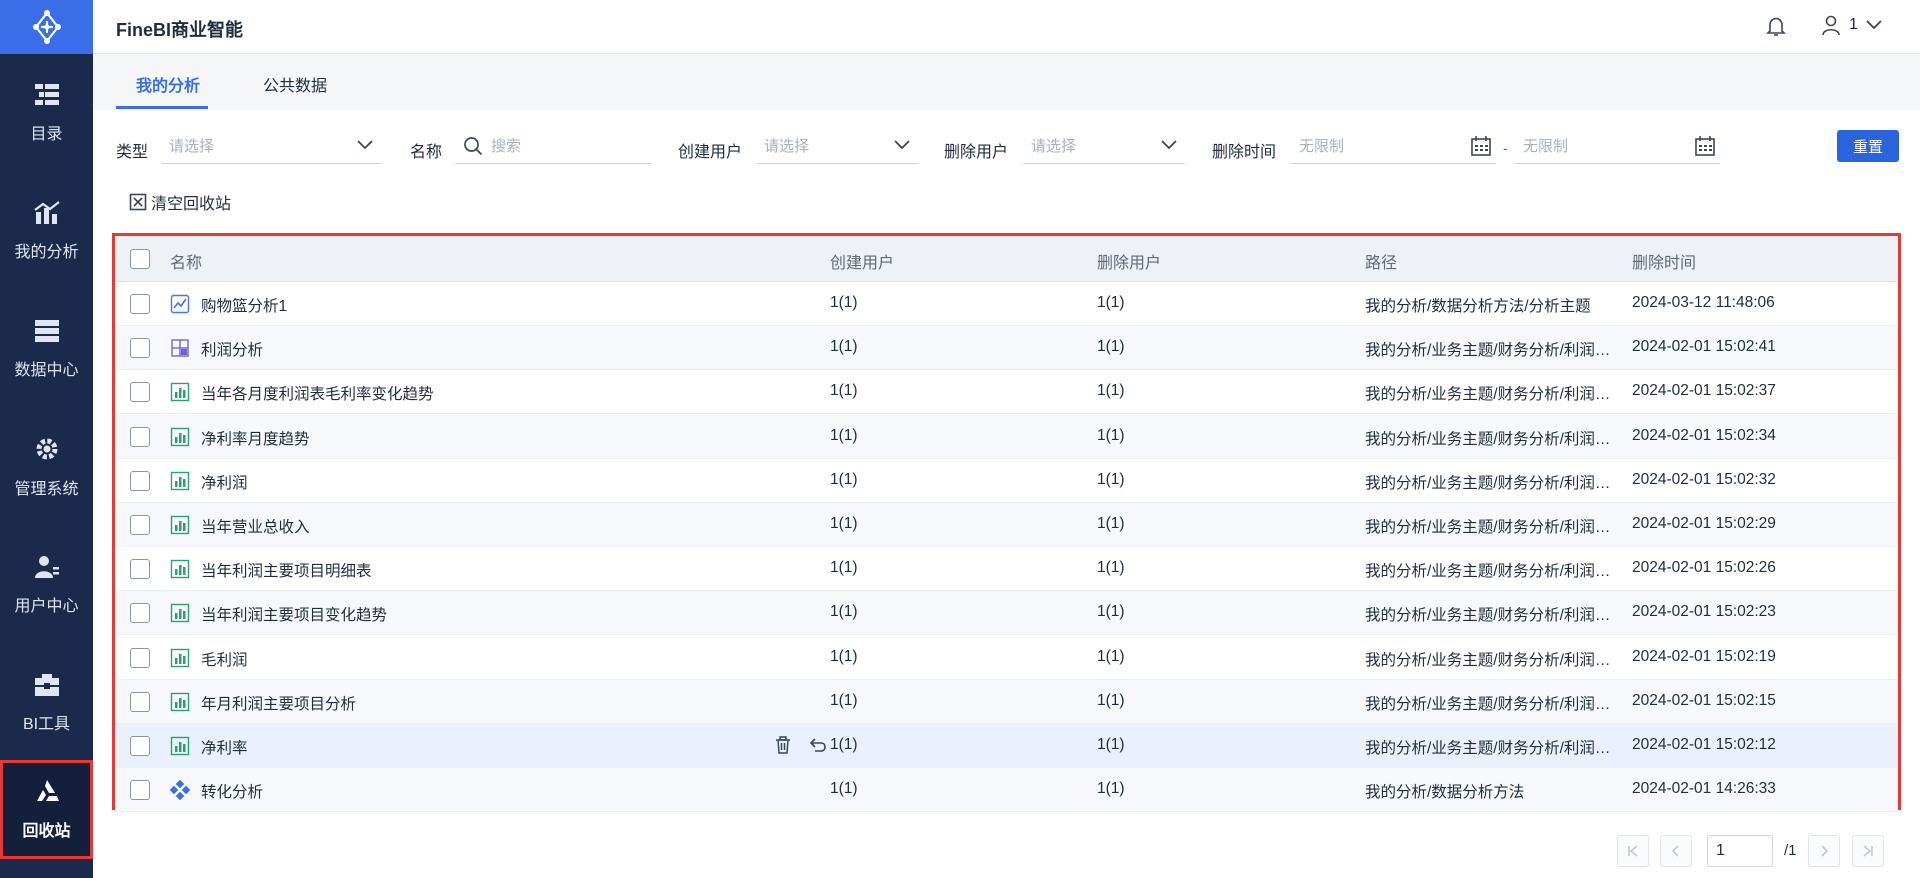  I want to click on restore-icon, so click(817, 745).